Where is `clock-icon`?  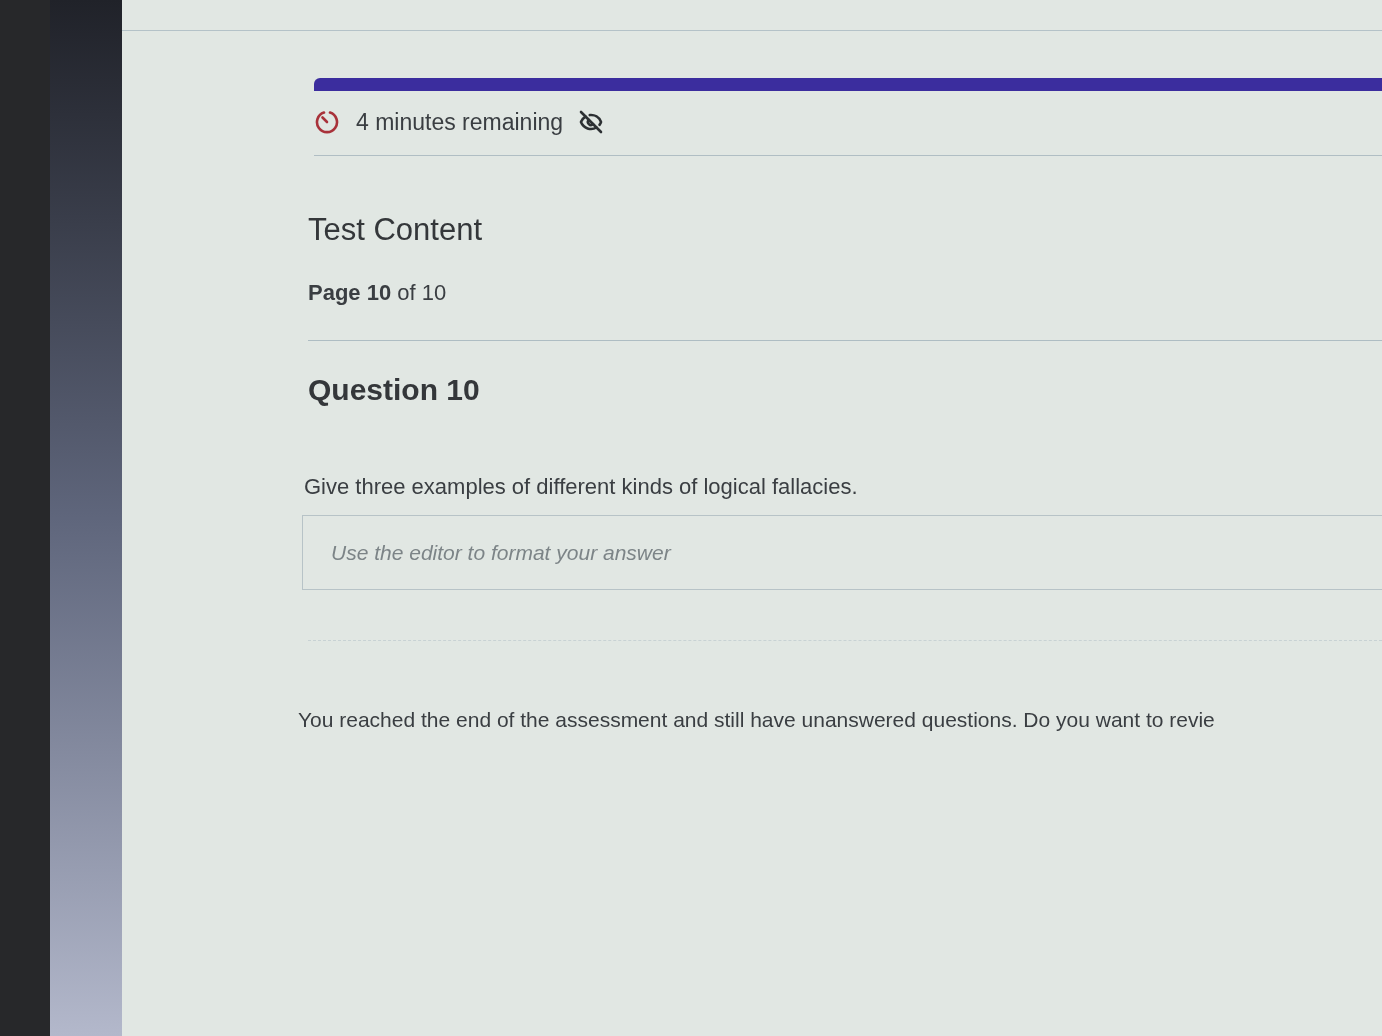 clock-icon is located at coordinates (327, 122).